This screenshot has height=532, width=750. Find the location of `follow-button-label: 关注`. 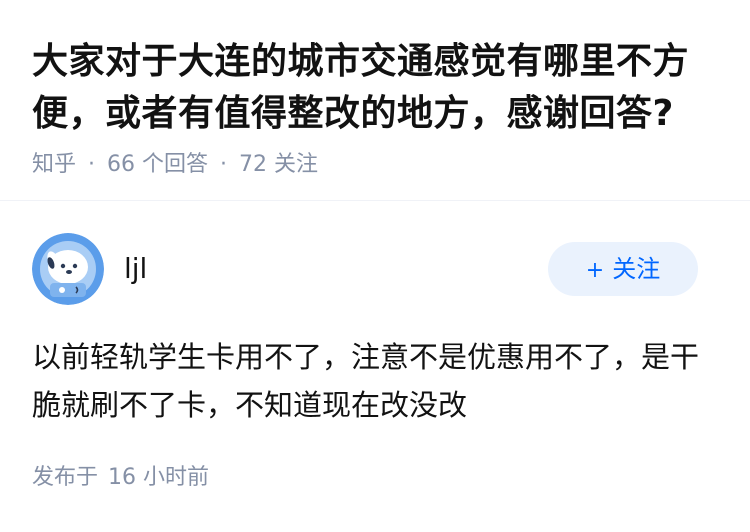

follow-button-label: 关注 is located at coordinates (636, 269).